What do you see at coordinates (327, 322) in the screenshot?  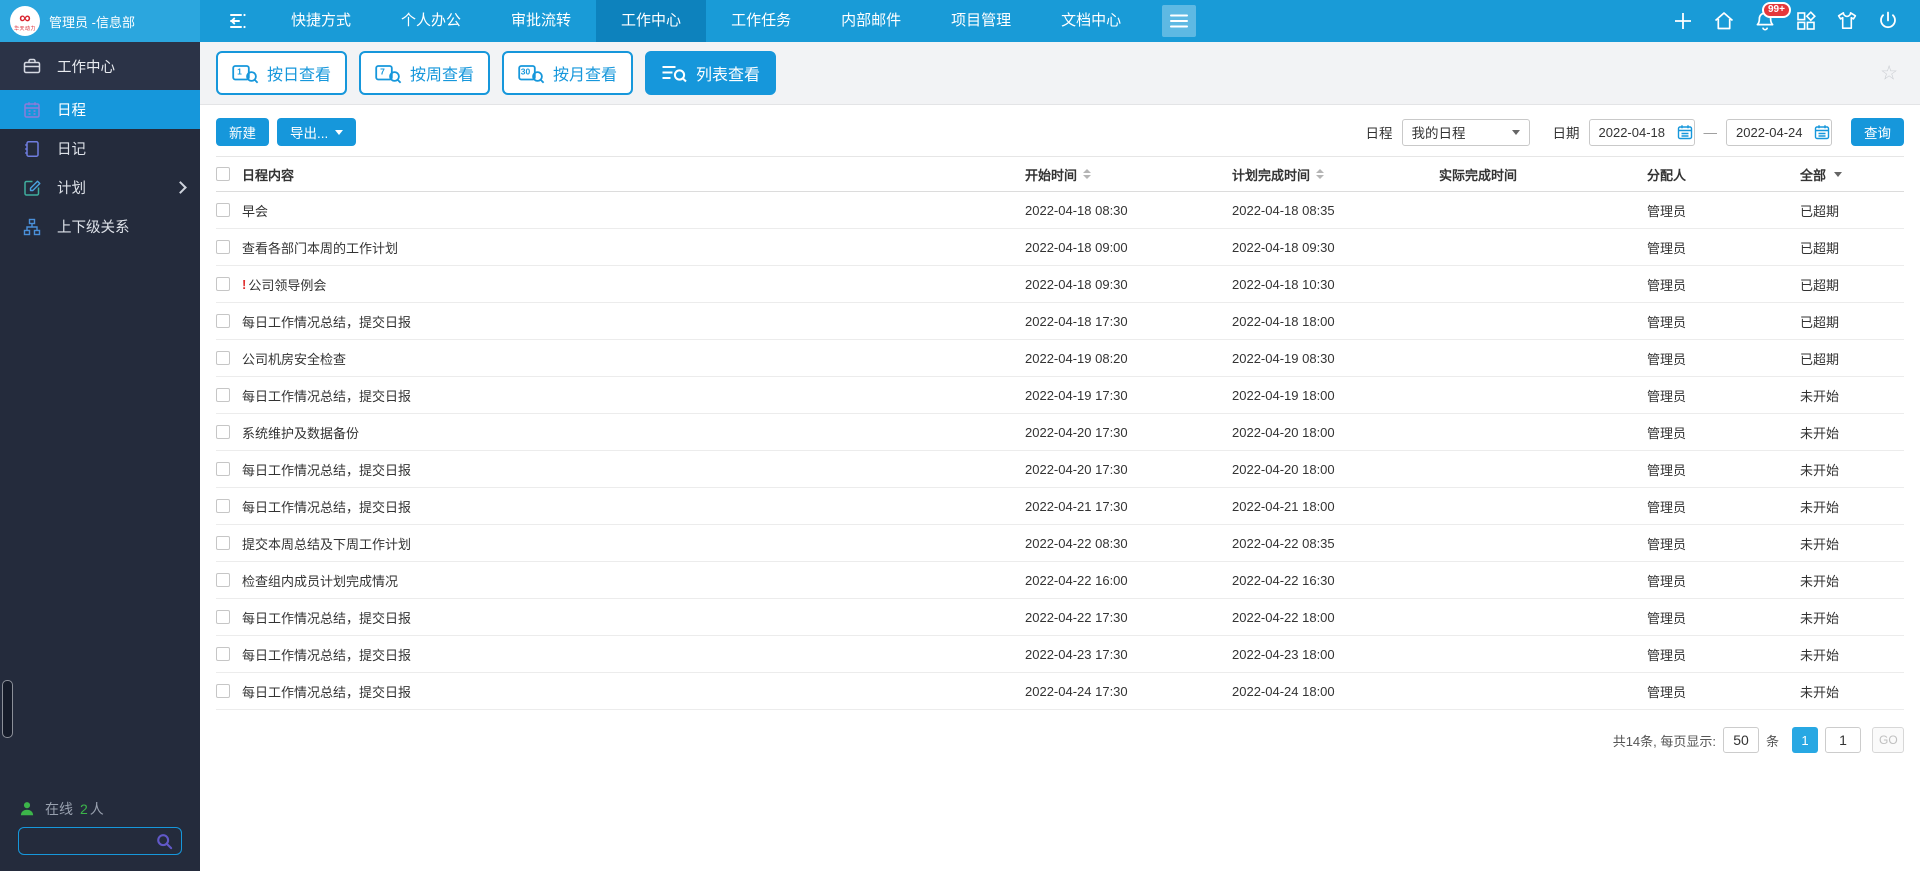 I see `schedule-content: 每日工作情况总结，提交日报` at bounding box center [327, 322].